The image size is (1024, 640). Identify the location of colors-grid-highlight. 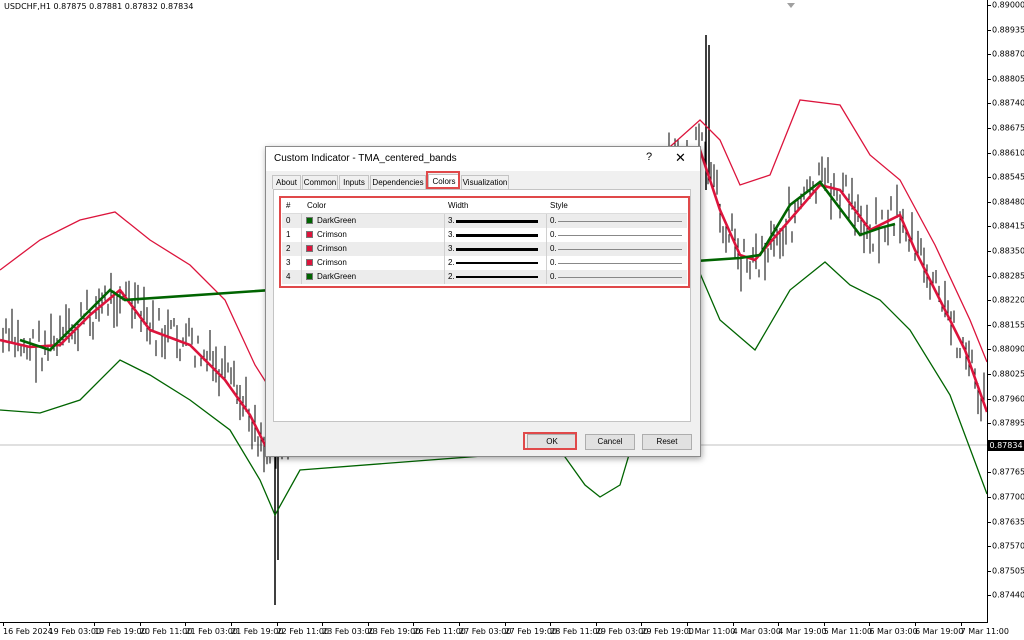
(484, 242).